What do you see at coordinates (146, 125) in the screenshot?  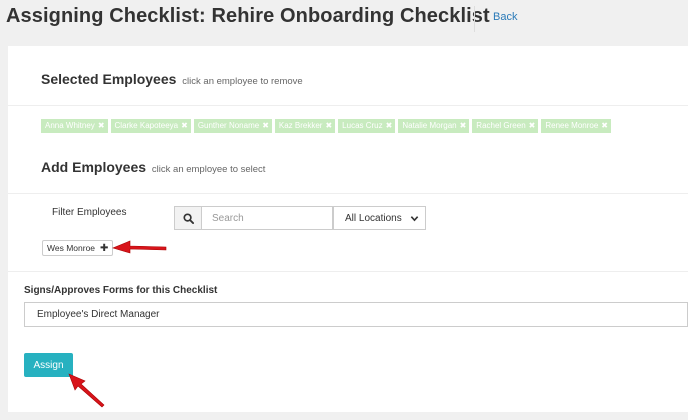 I see `selected-employee-name: Clarke Kapoteeya` at bounding box center [146, 125].